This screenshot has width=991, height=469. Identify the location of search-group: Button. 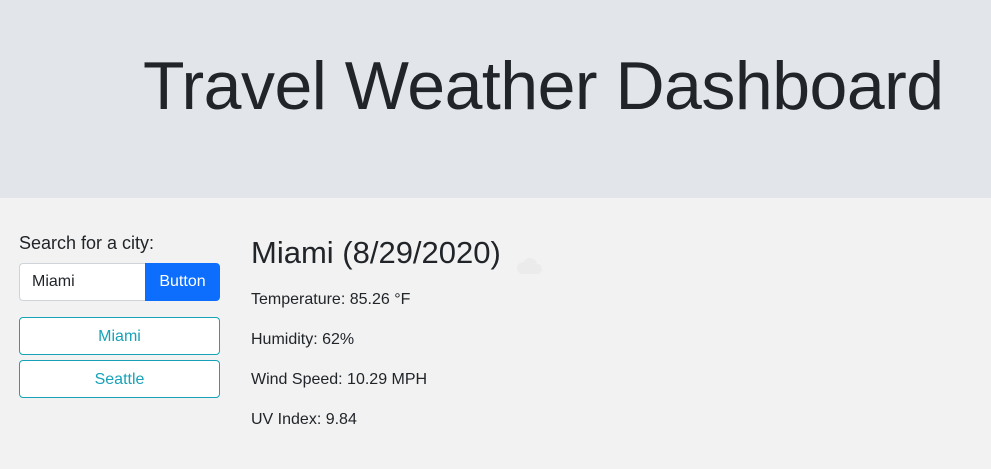
(119, 282).